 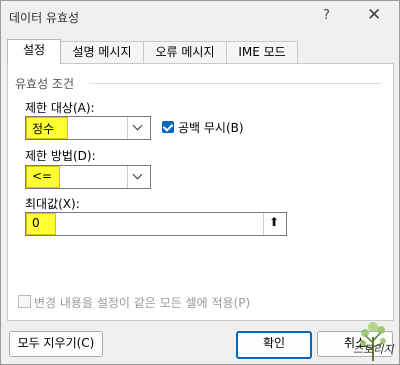 What do you see at coordinates (156, 224) in the screenshot?
I see `maximum-input: 0` at bounding box center [156, 224].